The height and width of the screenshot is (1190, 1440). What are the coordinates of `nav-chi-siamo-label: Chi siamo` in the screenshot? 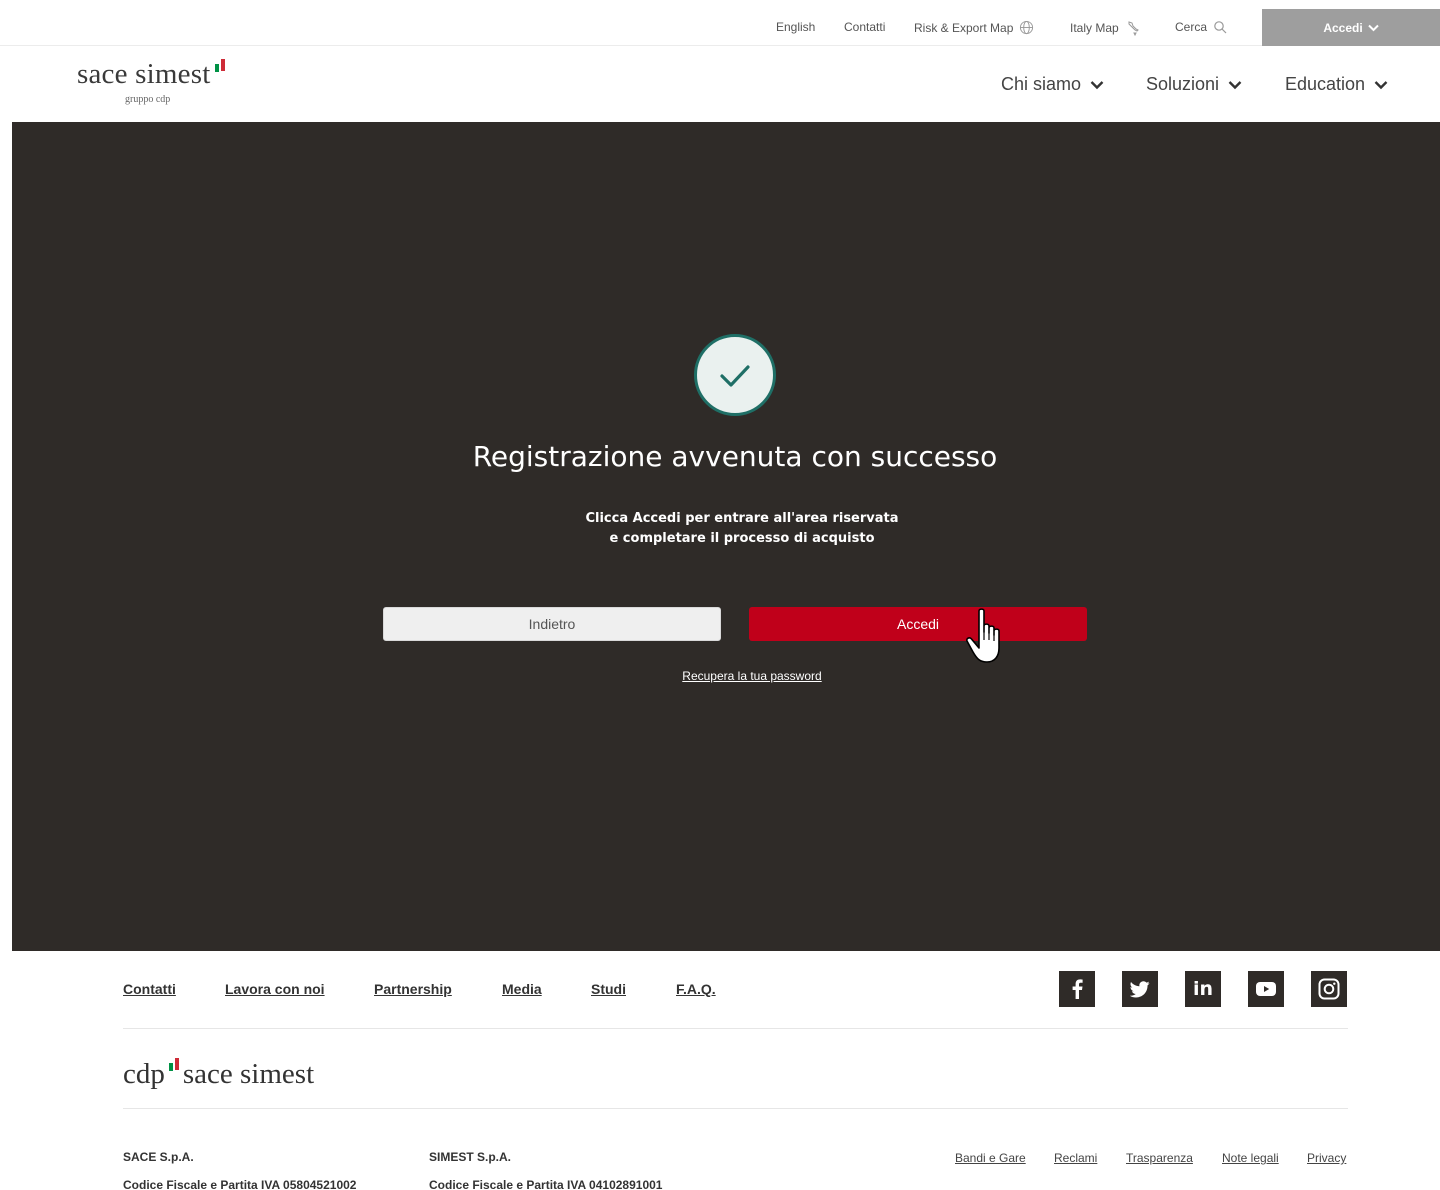 It's located at (1041, 84).